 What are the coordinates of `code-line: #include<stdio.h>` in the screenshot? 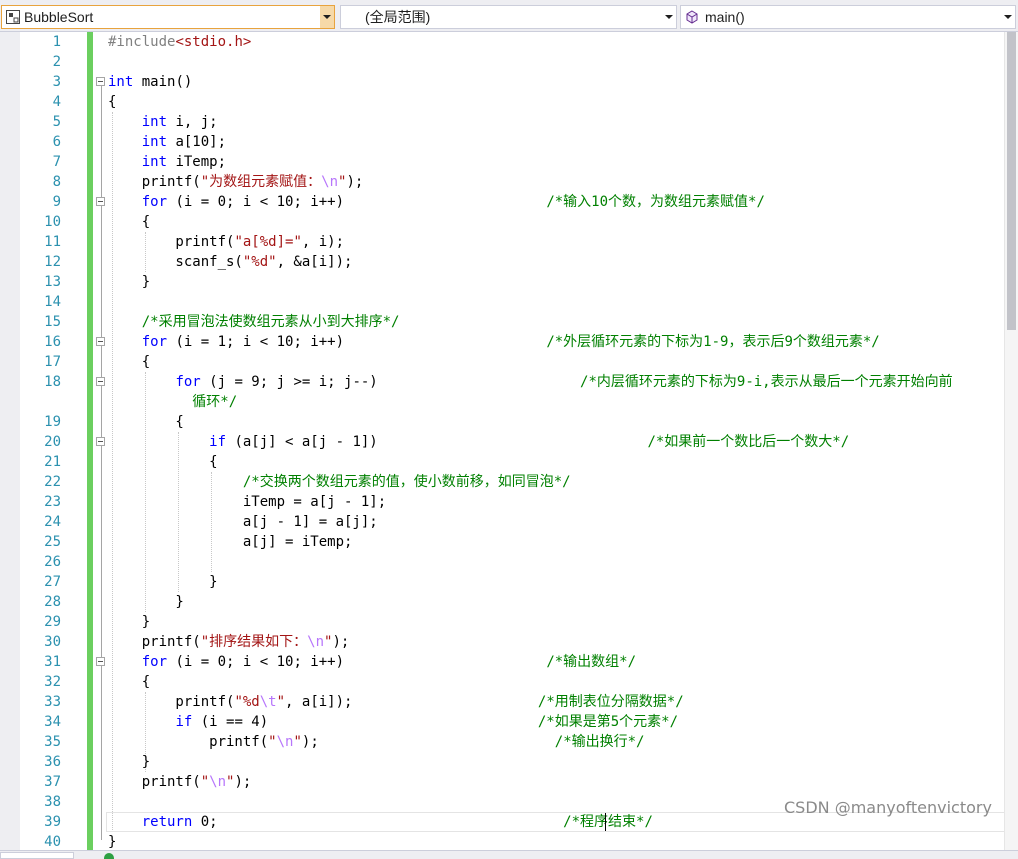 It's located at (179, 42).